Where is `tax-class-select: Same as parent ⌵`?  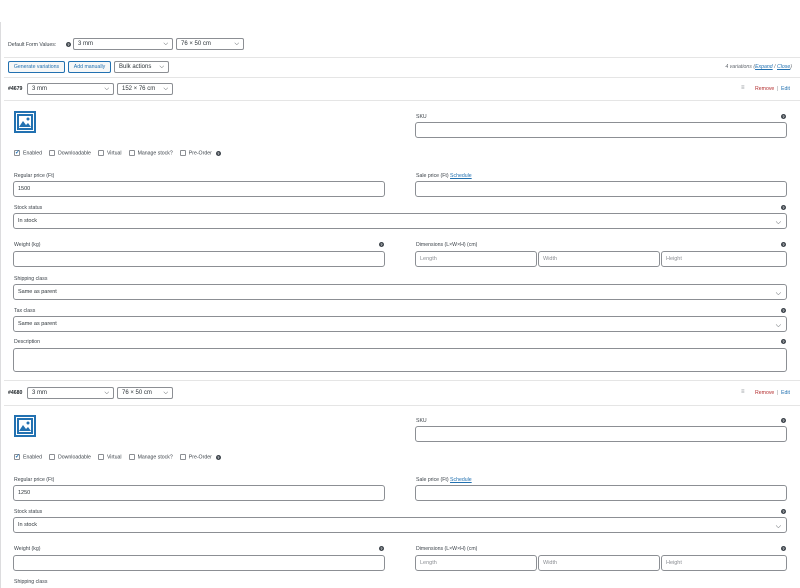 tax-class-select: Same as parent ⌵ is located at coordinates (400, 324).